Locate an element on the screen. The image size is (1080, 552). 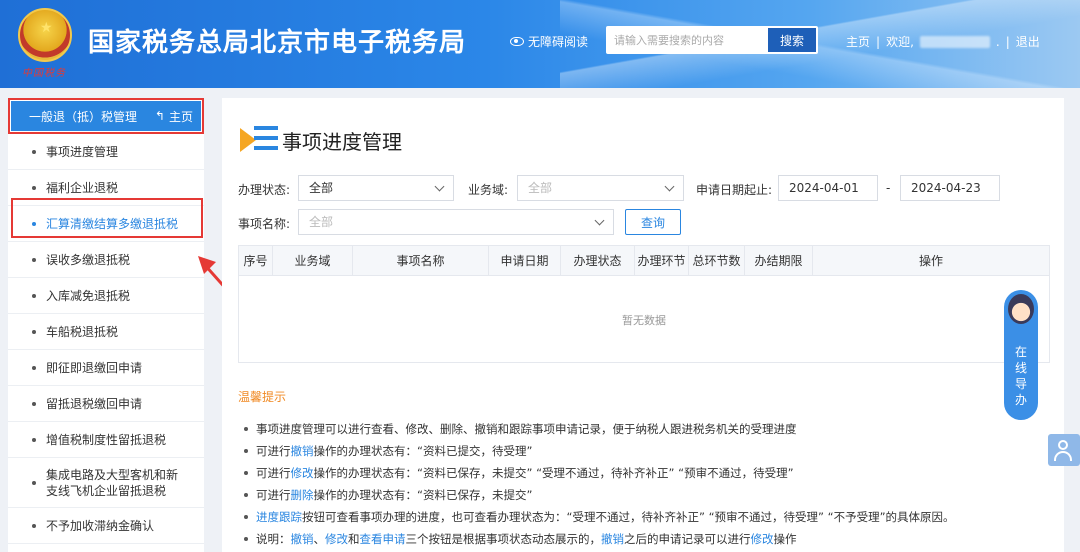
user-icon is located at coordinates (1063, 445).